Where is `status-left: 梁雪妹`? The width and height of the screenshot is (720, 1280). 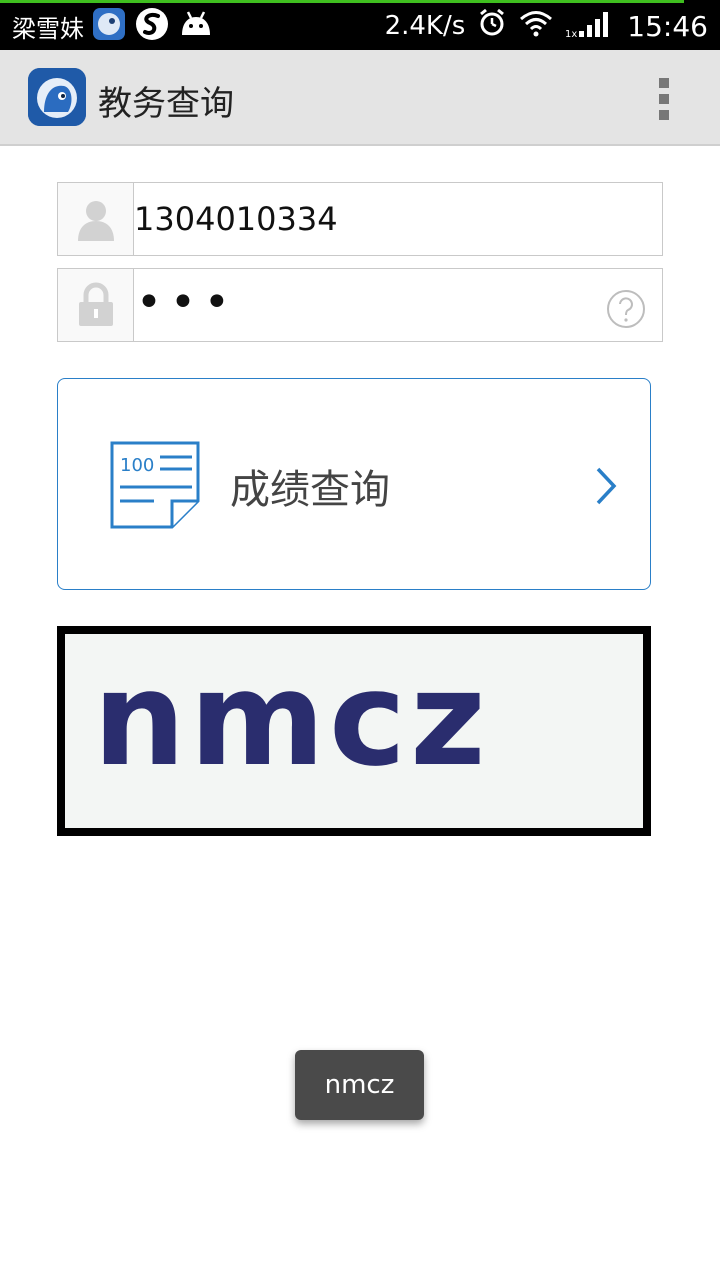
status-left: 梁雪妹 is located at coordinates (113, 26).